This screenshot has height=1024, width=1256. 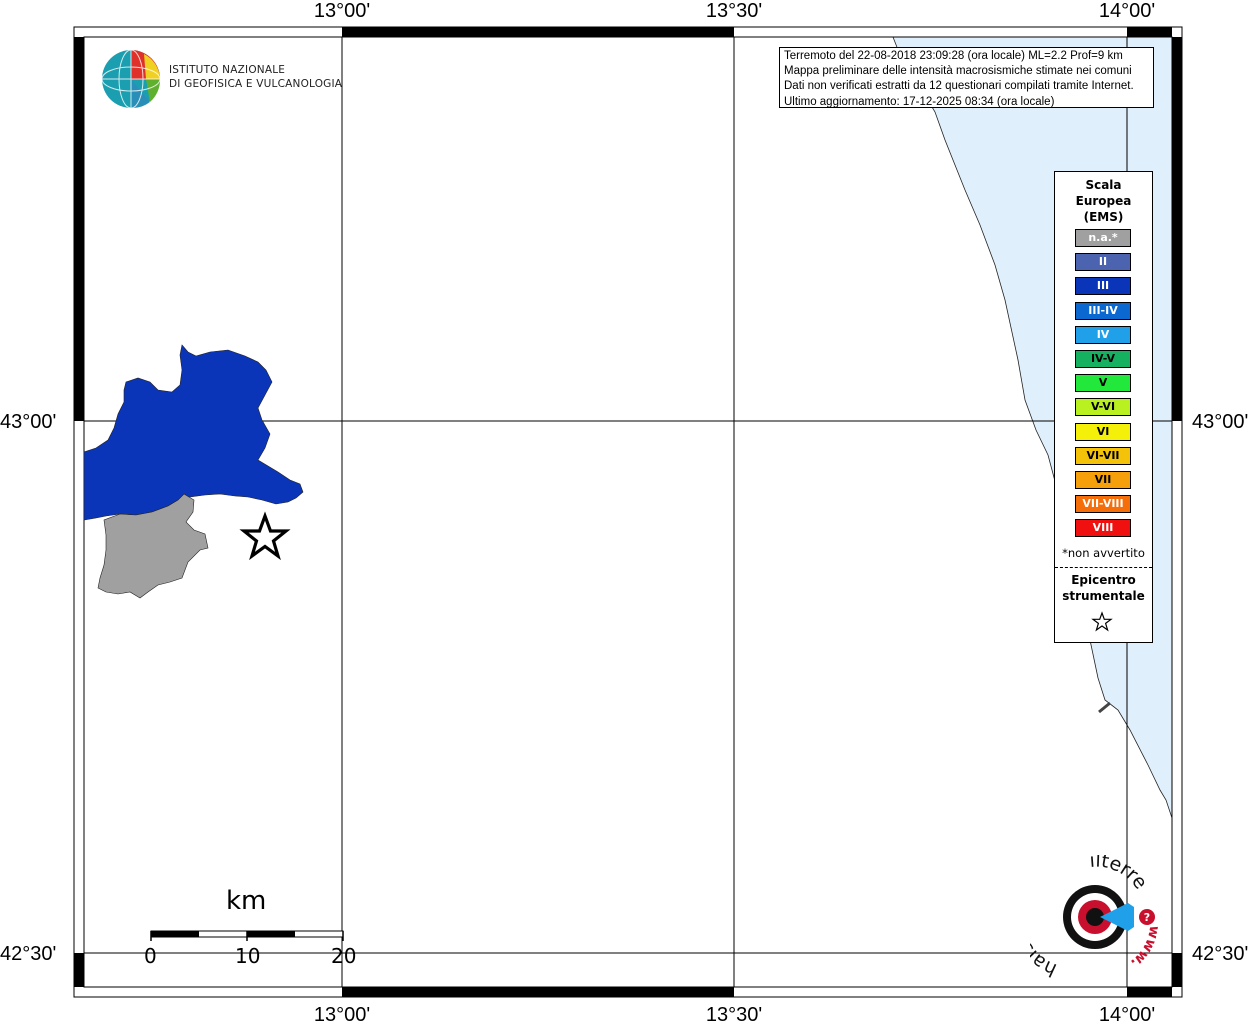 I want to click on badge-text-www: www., so click(x=1144, y=947).